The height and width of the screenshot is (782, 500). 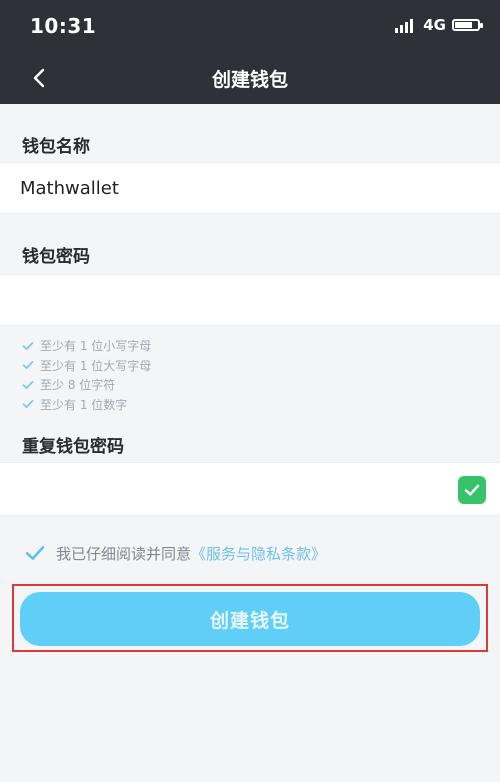 I want to click on wallet-name-field, so click(x=250, y=188).